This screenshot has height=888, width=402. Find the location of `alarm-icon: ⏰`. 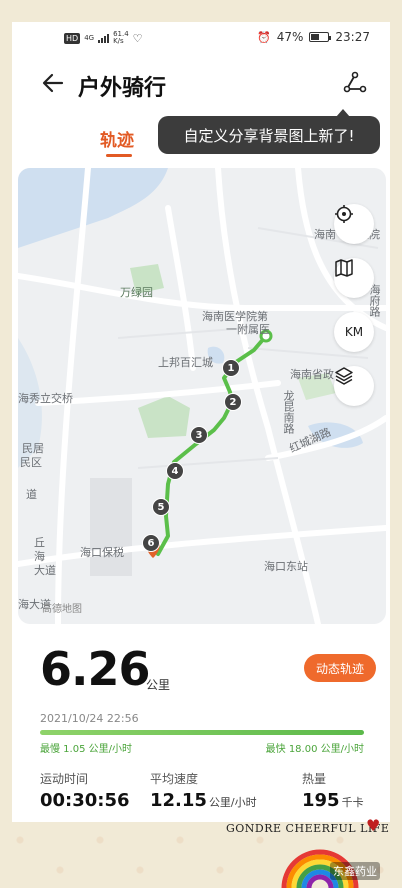

alarm-icon: ⏰ is located at coordinates (264, 37).